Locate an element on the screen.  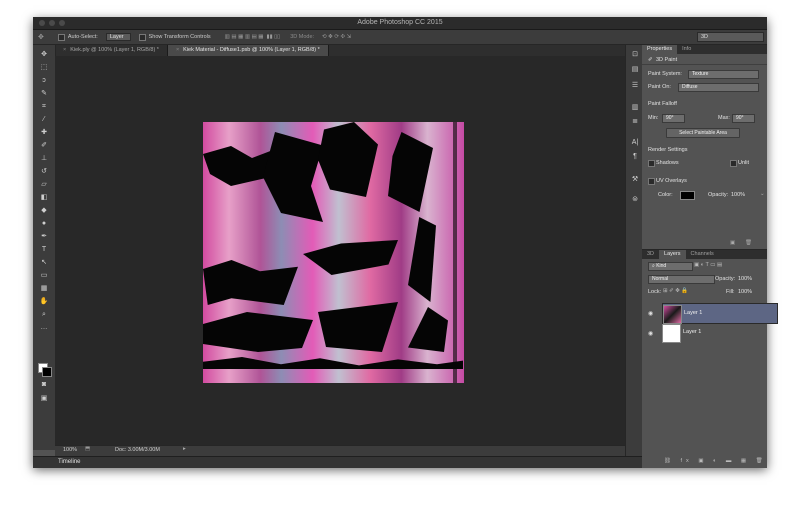
properties-tabs: Properties Info is located at coordinates (704, 49).